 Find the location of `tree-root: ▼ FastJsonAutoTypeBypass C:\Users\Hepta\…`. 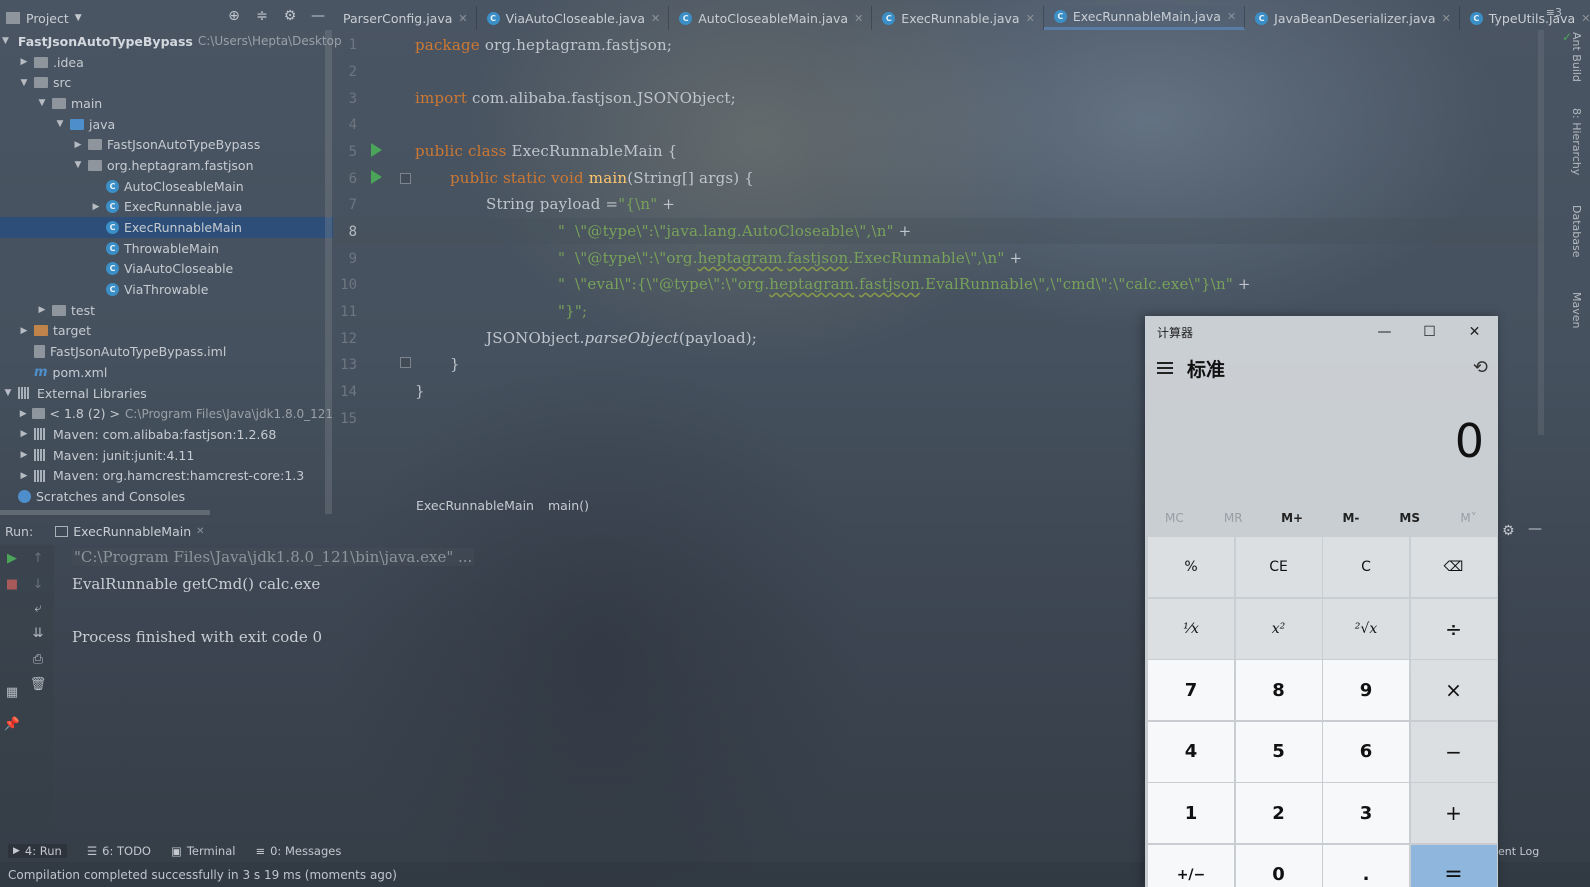

tree-root: ▼ FastJsonAutoTypeBypass C:\Users\Hepta\… is located at coordinates (171, 41).